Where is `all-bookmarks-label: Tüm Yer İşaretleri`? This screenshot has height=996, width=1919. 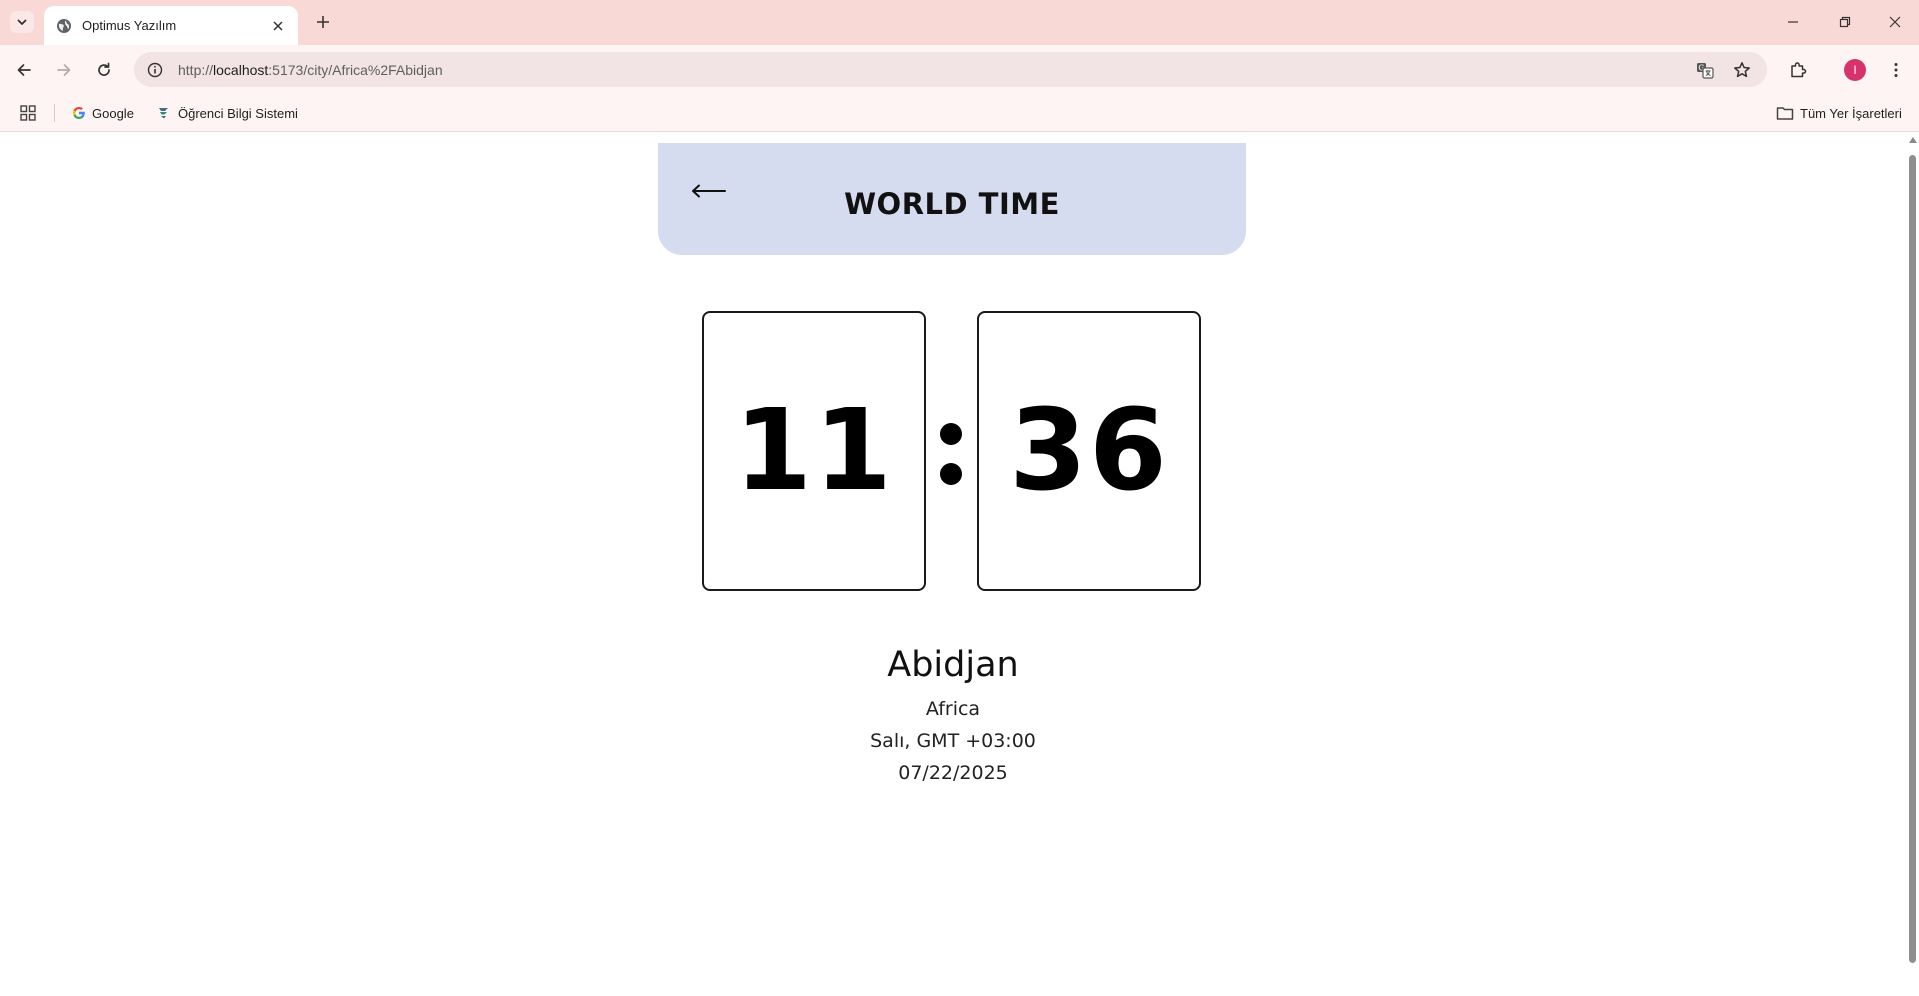 all-bookmarks-label: Tüm Yer İşaretleri is located at coordinates (1851, 113).